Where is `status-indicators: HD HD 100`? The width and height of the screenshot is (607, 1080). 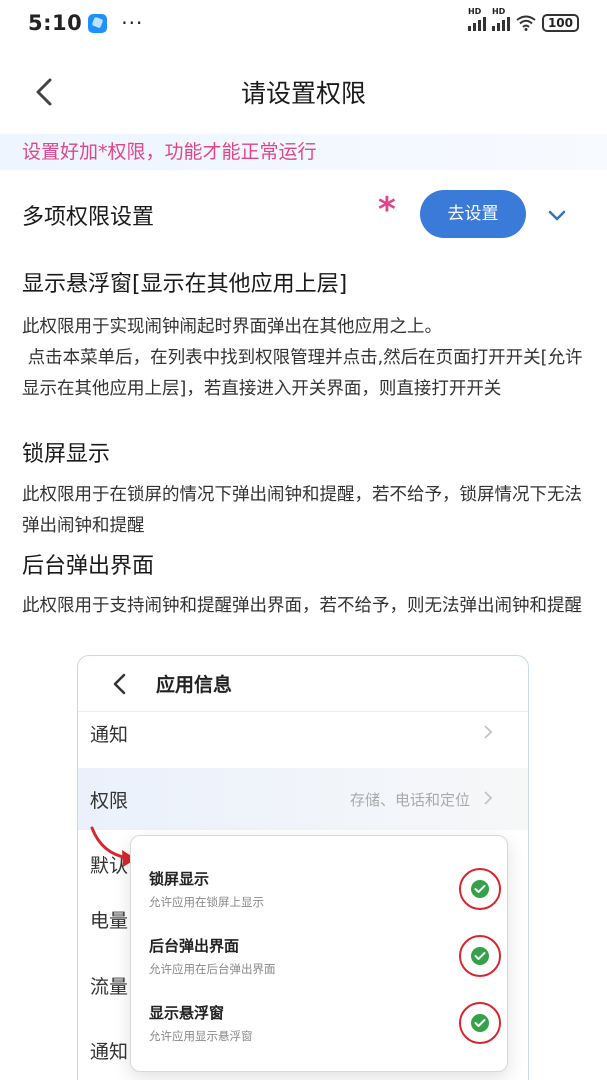
status-indicators: HD HD 100 is located at coordinates (523, 19).